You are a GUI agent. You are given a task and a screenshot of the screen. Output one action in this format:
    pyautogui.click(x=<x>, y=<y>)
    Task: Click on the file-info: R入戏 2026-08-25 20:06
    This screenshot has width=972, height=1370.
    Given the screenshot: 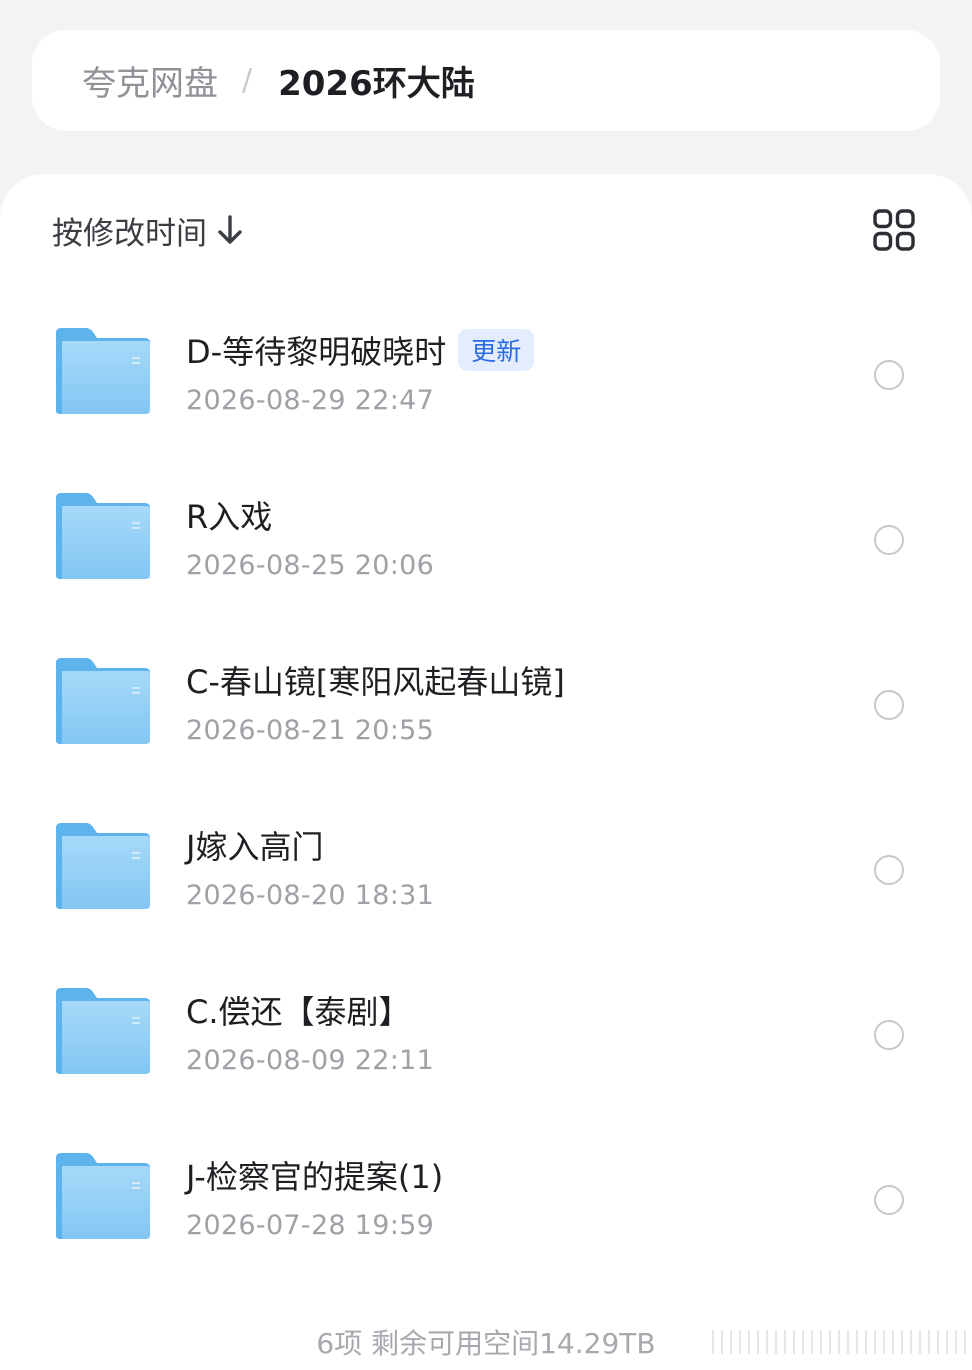 What is the action you would take?
    pyautogui.click(x=310, y=536)
    